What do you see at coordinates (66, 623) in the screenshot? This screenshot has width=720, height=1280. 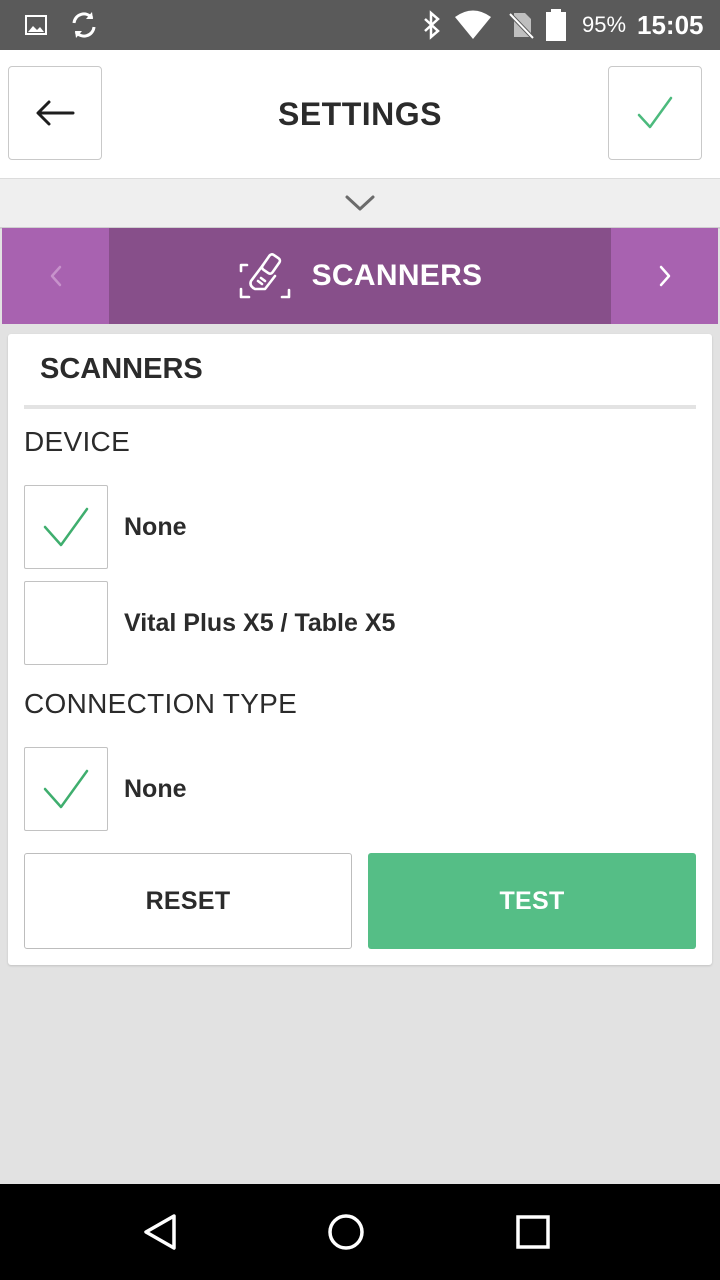 I see `checkbox-unchecked` at bounding box center [66, 623].